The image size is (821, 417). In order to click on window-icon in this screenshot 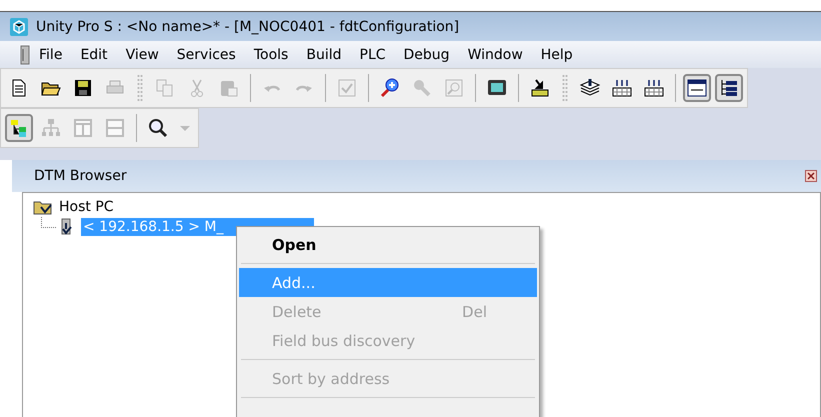, I will do `click(697, 88)`.